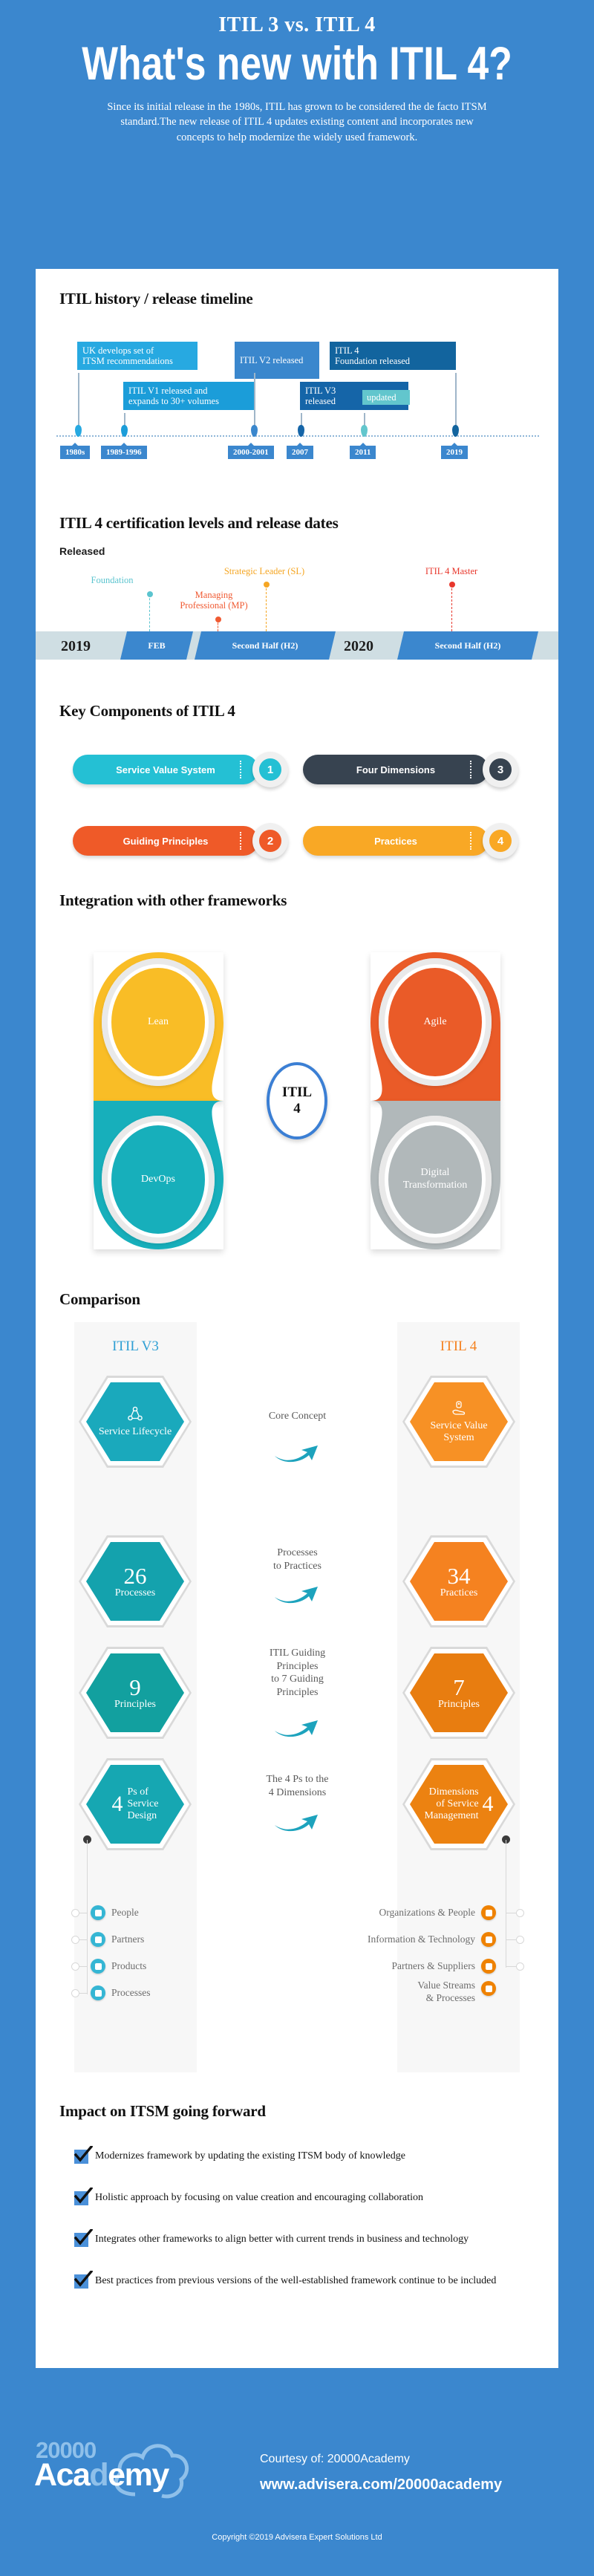  Describe the element at coordinates (156, 299) in the screenshot. I see `section-title-timeline: ITIL history / release timeline` at that location.